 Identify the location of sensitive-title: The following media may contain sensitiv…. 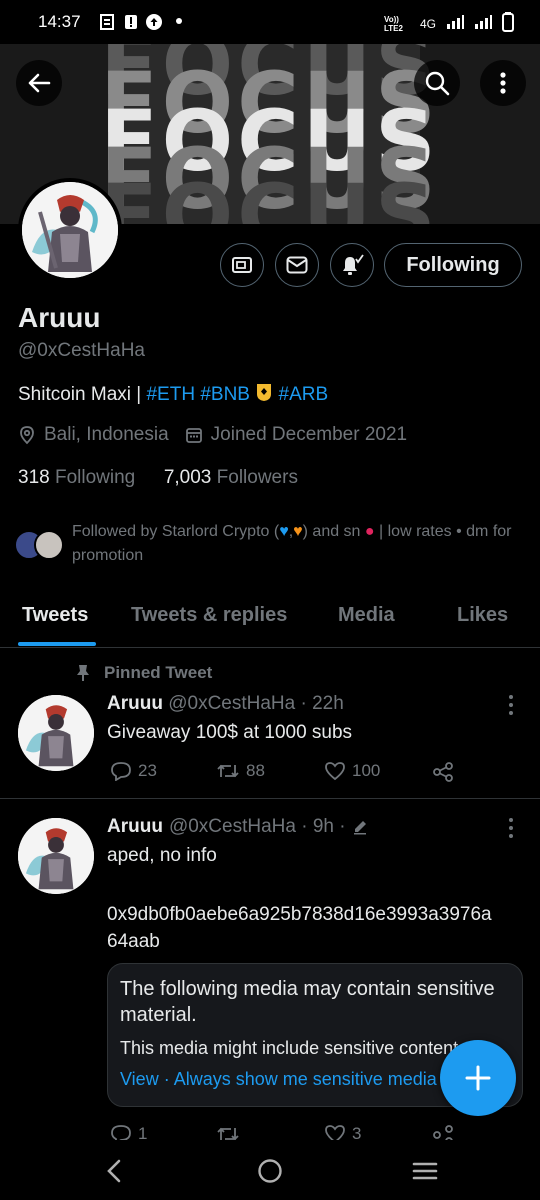
(307, 1002).